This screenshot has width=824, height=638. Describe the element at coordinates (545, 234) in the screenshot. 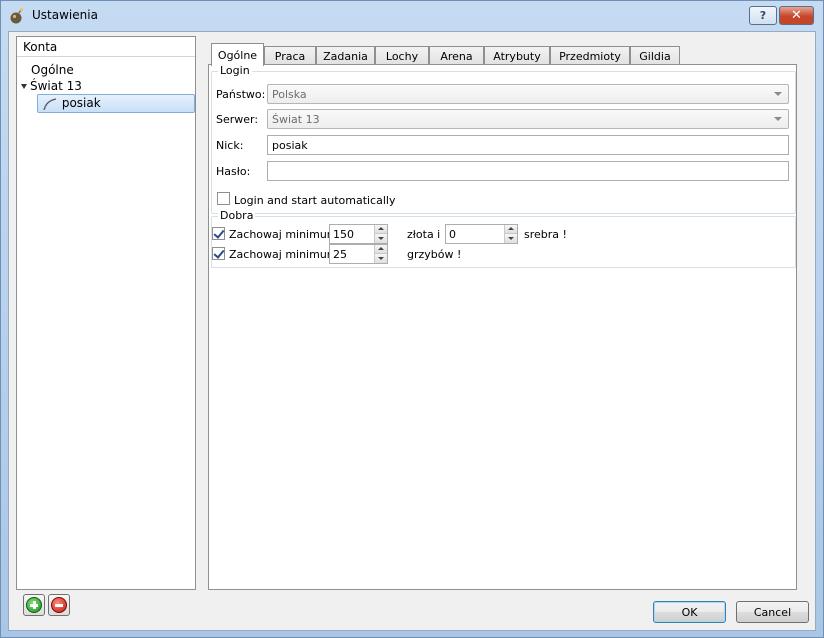

I see `silver-text: srebra !` at that location.